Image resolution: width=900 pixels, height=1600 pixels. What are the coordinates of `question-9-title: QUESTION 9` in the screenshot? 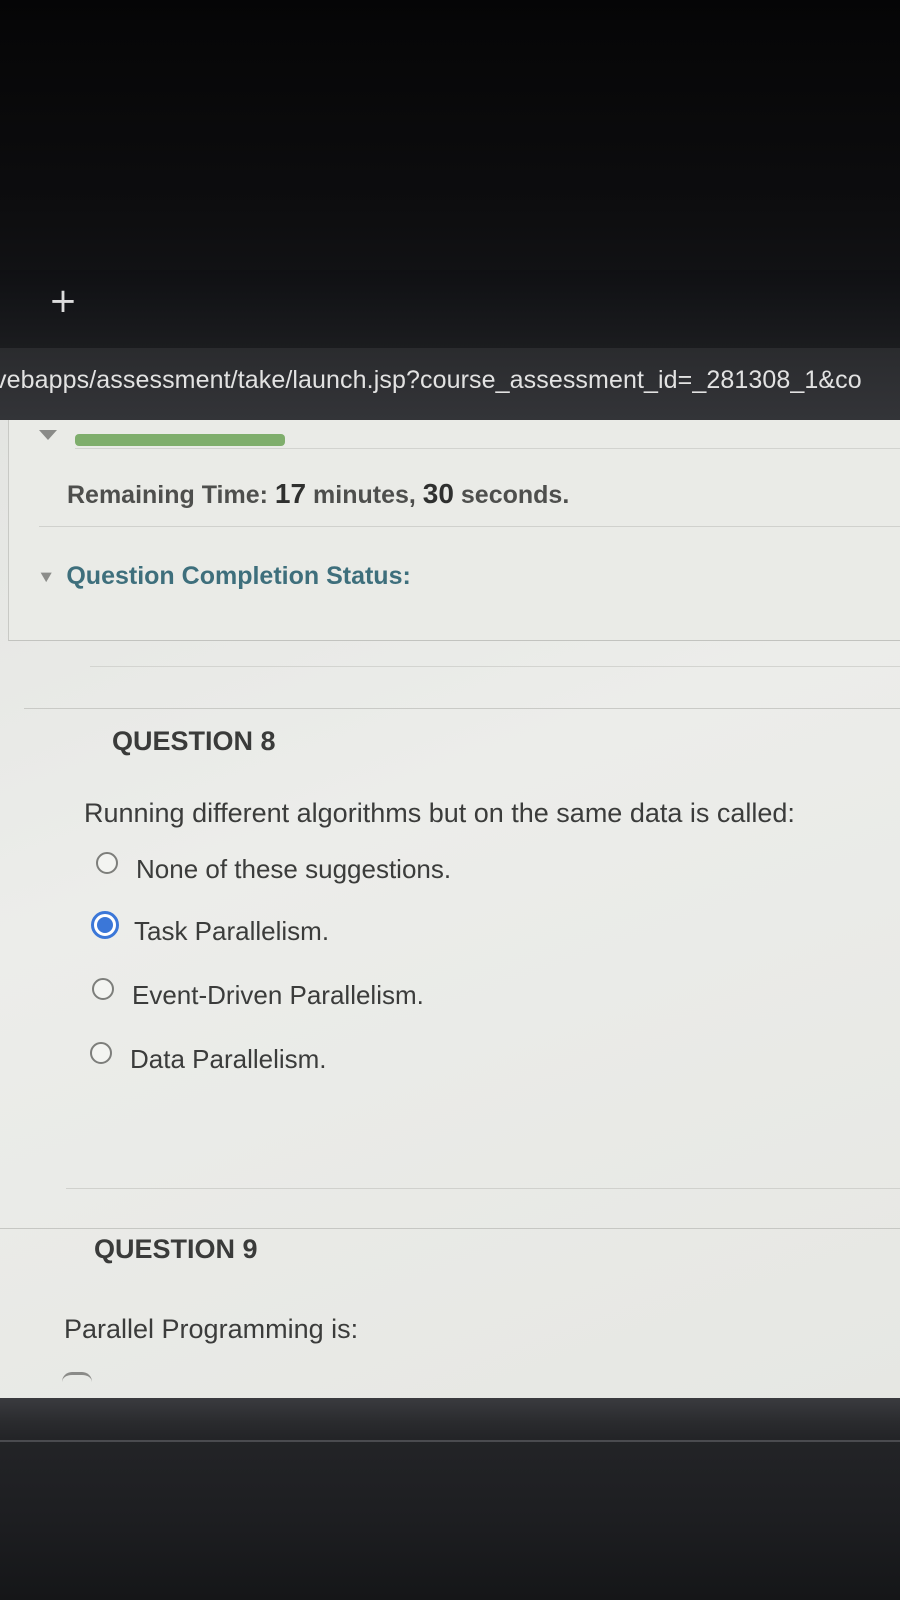 It's located at (176, 1249).